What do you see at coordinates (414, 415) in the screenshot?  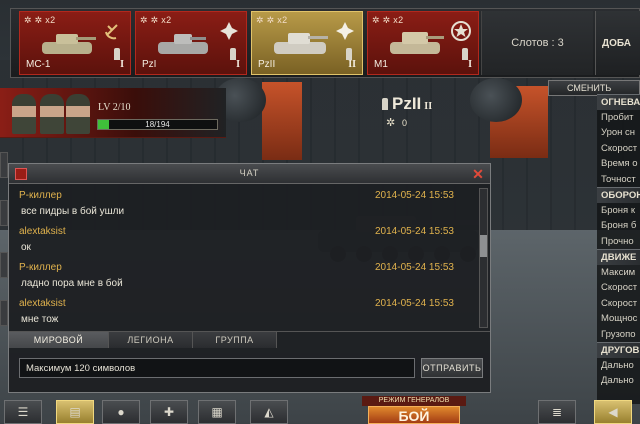 I see `battle-button: БОЙ` at bounding box center [414, 415].